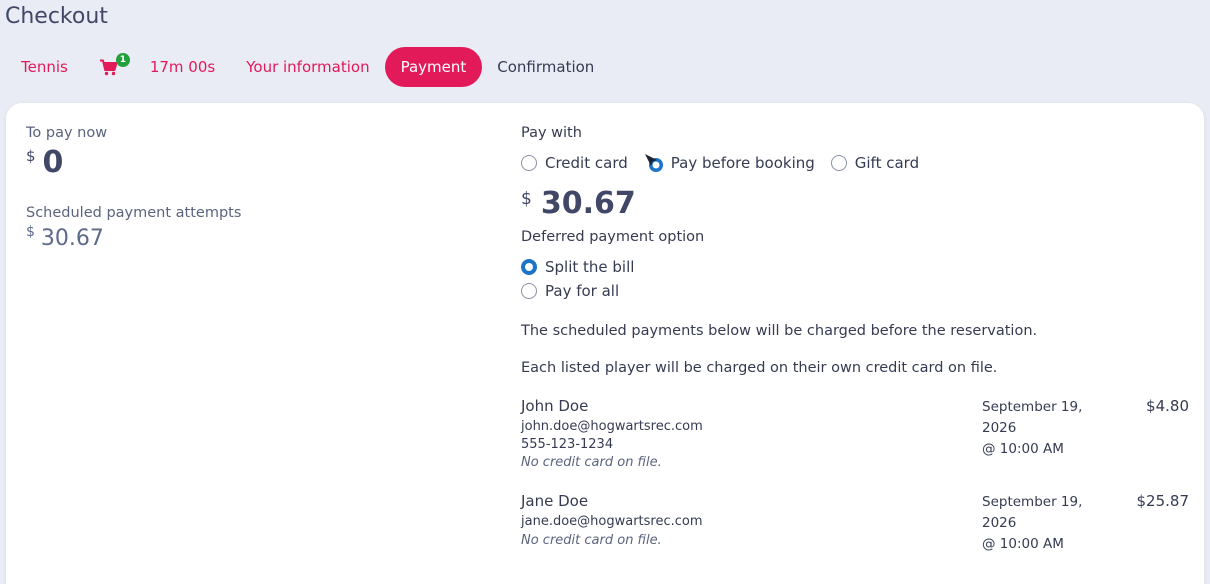 The width and height of the screenshot is (1210, 584). Describe the element at coordinates (529, 291) in the screenshot. I see `pay-for-all-radio` at that location.